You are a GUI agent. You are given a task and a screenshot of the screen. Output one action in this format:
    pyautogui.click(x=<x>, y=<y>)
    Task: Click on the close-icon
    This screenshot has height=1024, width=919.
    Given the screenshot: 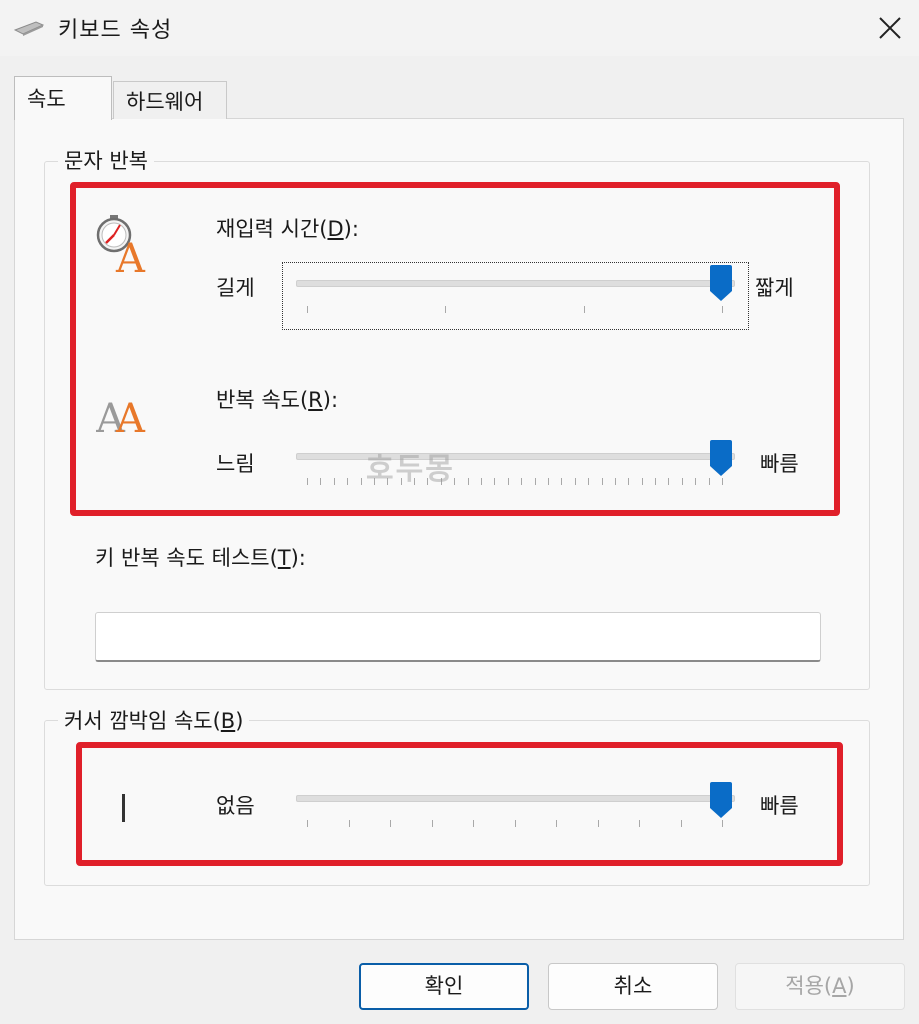 What is the action you would take?
    pyautogui.click(x=890, y=28)
    